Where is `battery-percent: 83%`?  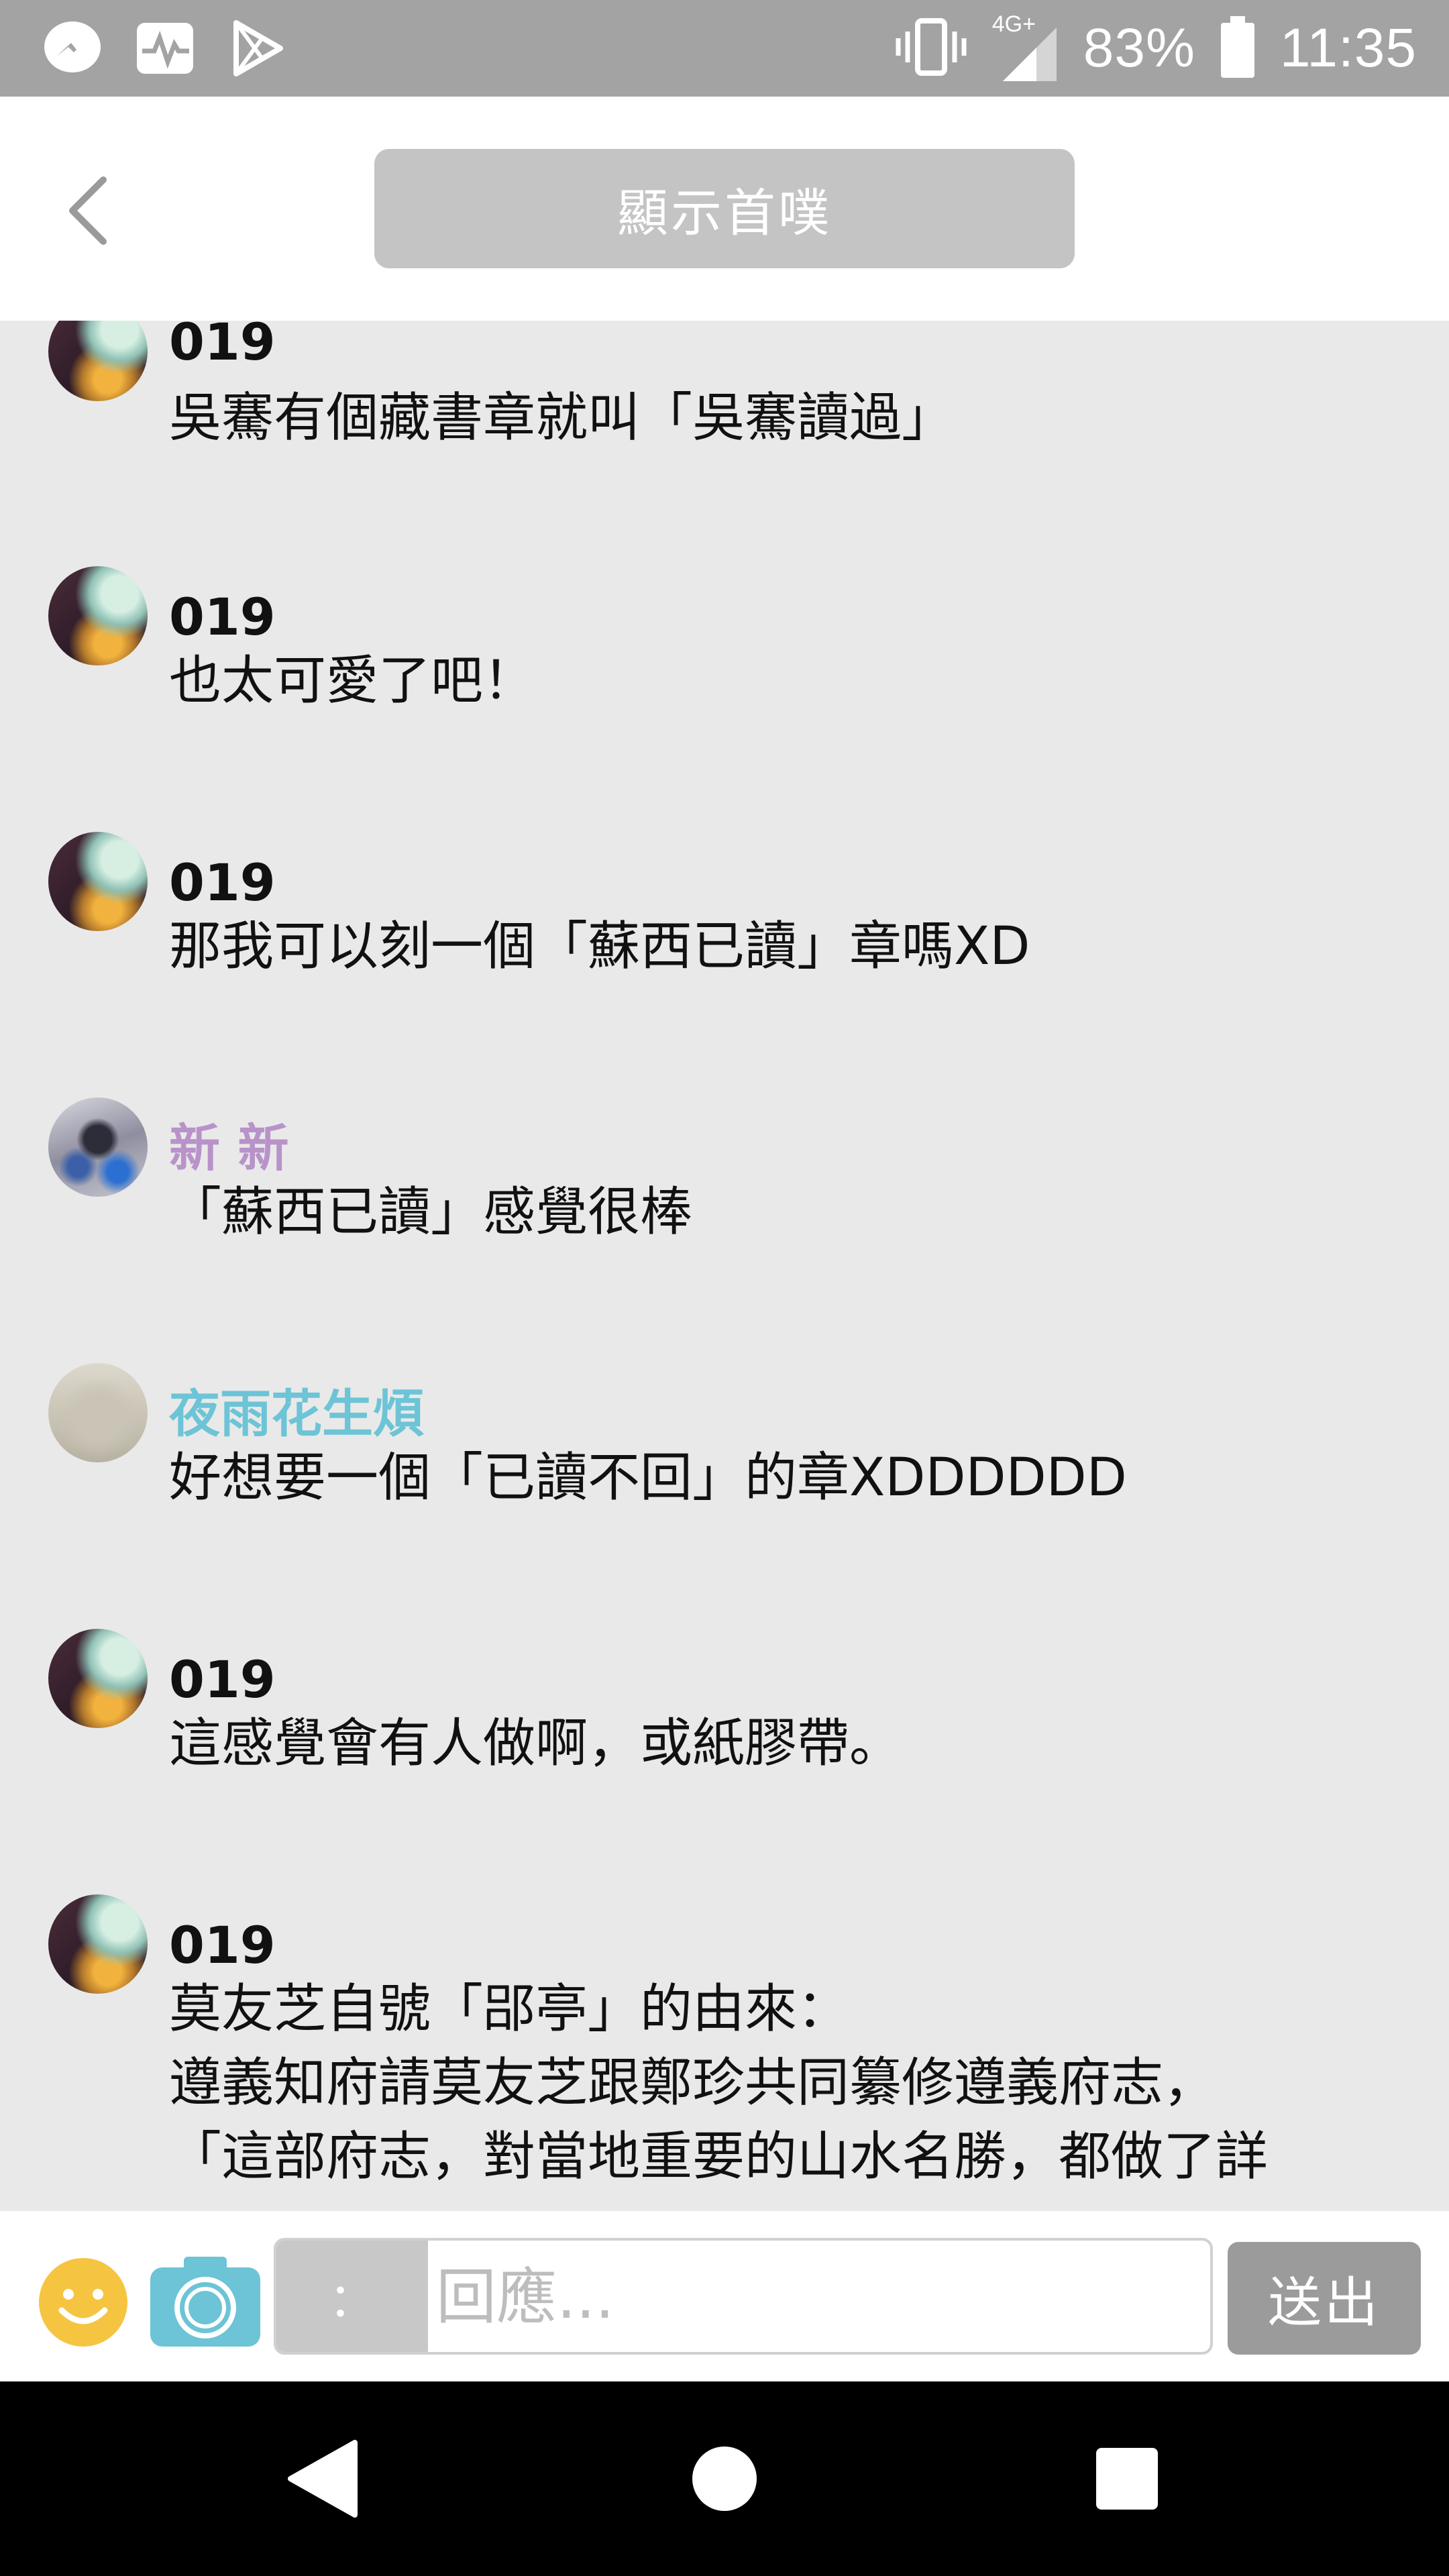 battery-percent: 83% is located at coordinates (1139, 47).